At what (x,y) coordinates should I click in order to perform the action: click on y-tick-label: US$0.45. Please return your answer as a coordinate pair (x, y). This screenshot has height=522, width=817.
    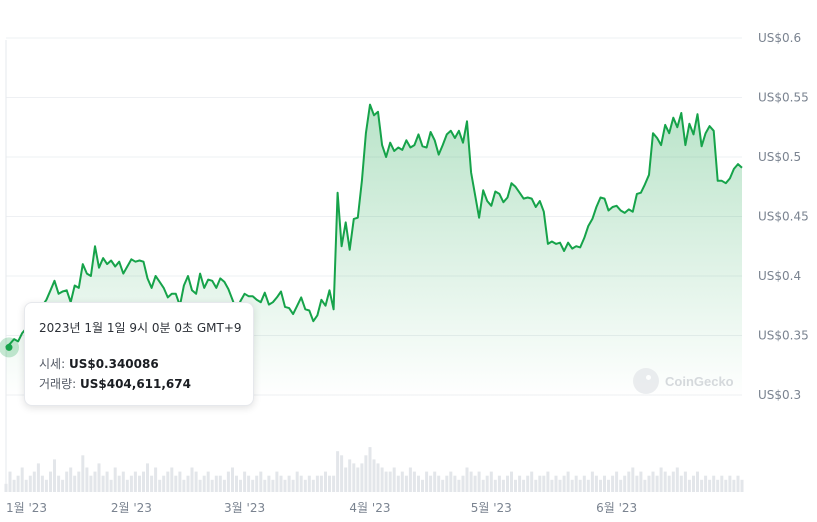
    Looking at the image, I should click on (783, 217).